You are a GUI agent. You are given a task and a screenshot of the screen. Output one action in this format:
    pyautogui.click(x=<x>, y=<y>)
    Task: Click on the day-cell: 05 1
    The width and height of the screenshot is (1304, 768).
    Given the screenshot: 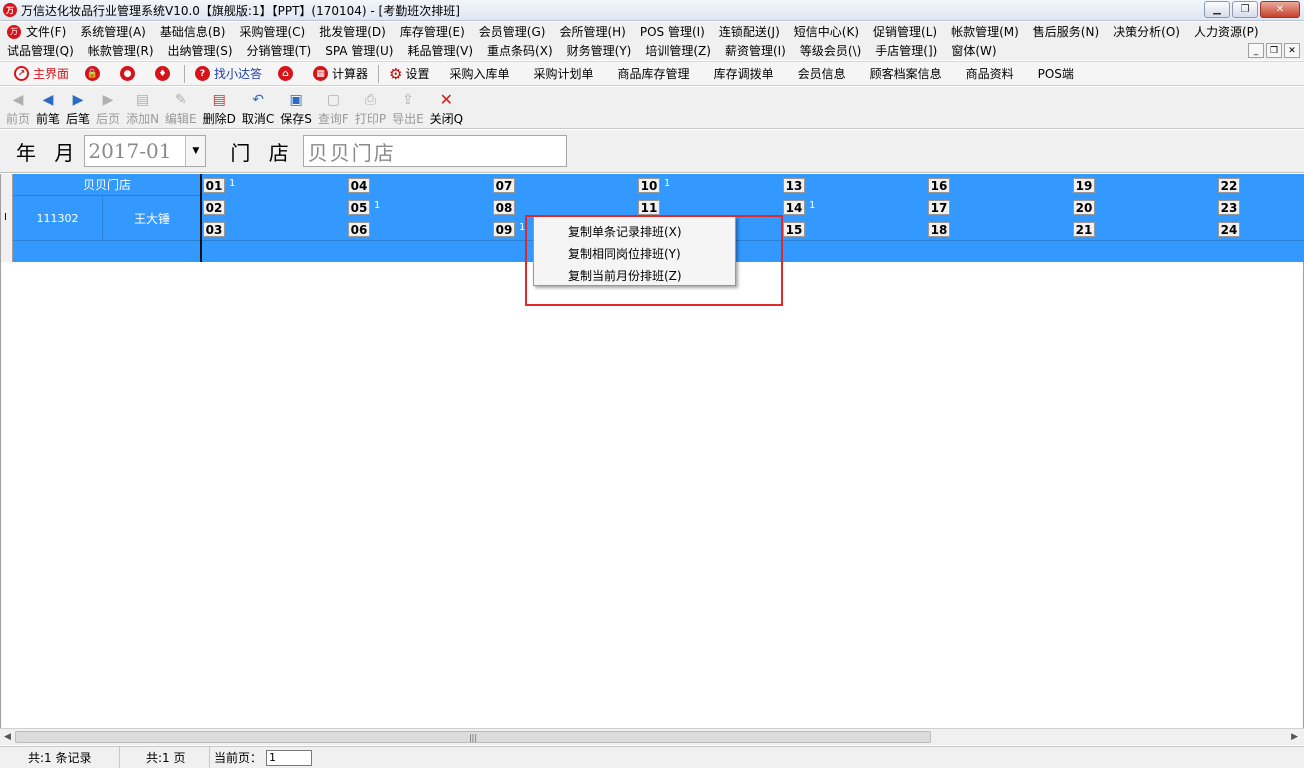 What is the action you would take?
    pyautogui.click(x=419, y=207)
    